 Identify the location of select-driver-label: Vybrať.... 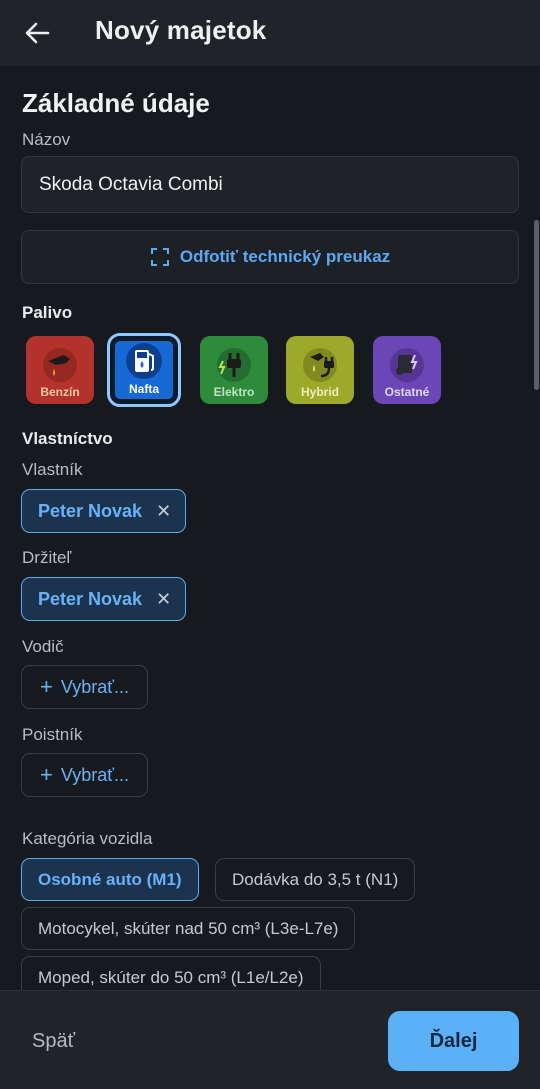
(94, 686).